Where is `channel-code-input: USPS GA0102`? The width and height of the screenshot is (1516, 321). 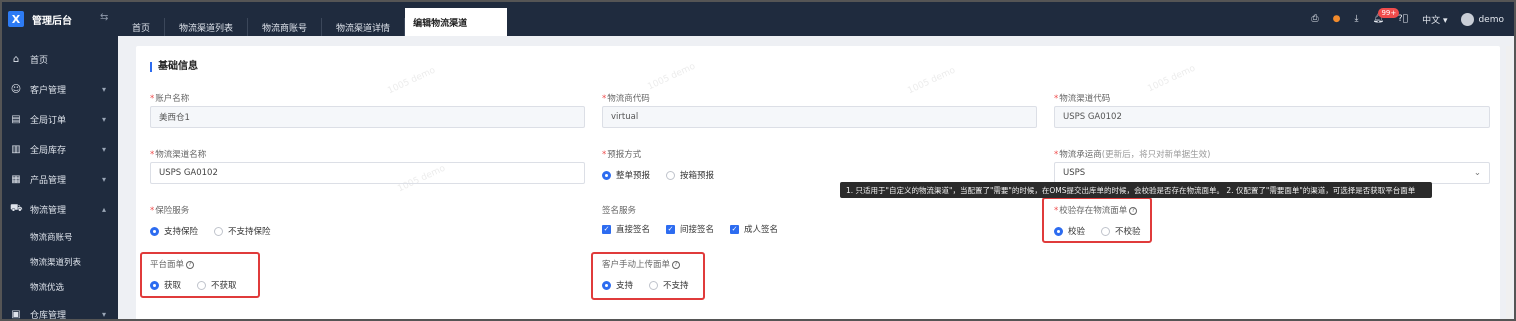
channel-code-input: USPS GA0102 is located at coordinates (1272, 117).